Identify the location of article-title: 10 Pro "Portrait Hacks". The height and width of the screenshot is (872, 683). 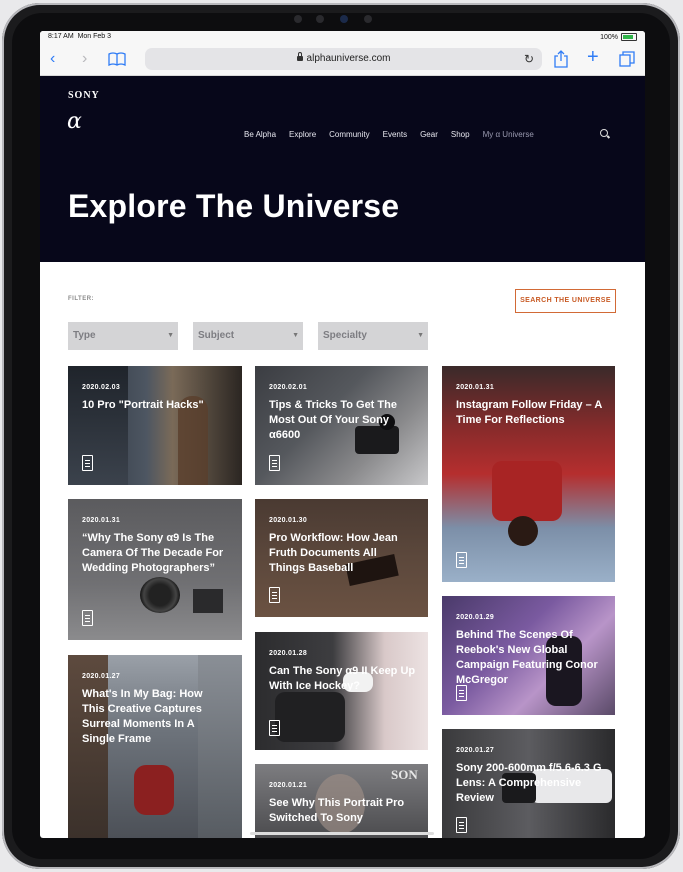
(143, 405).